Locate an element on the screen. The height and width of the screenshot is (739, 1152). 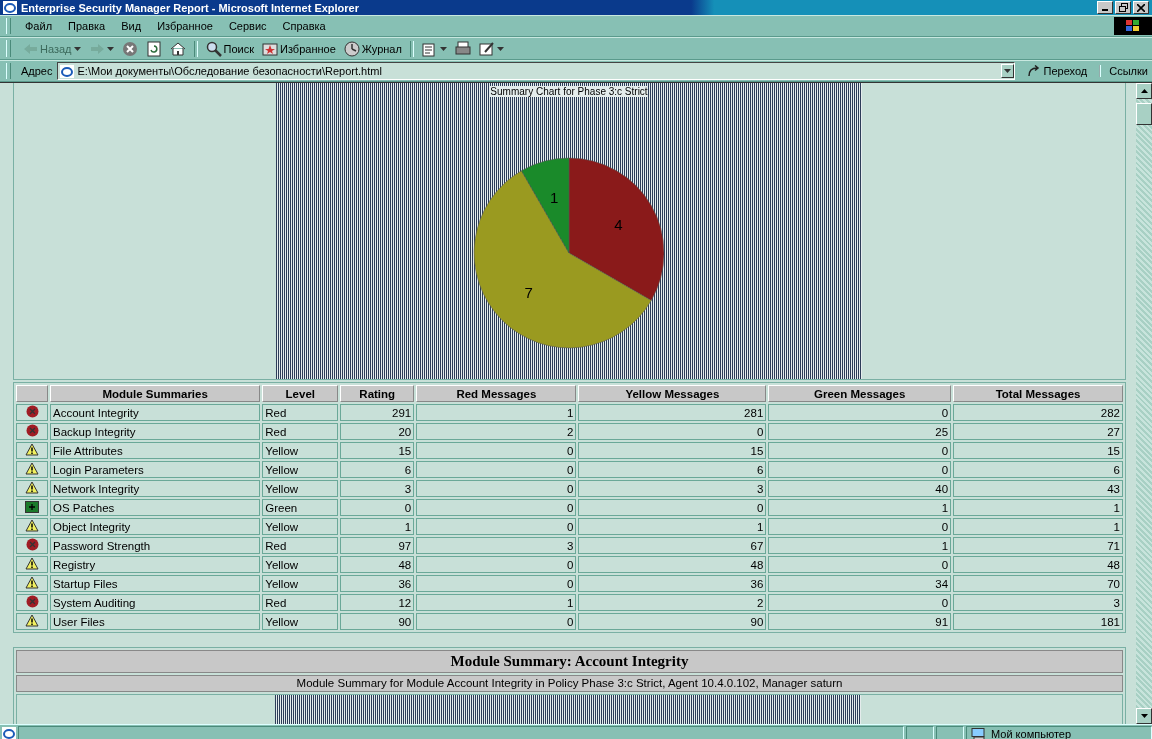
links-button: Ссылки is located at coordinates (1125, 71).